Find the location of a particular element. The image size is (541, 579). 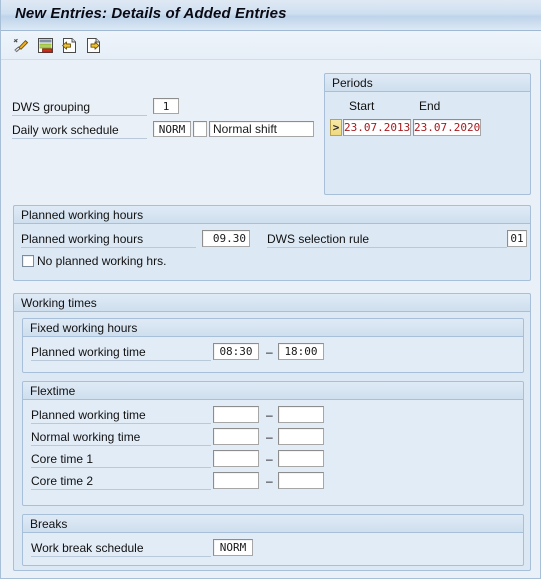

flextime-planned-working-time-from-input is located at coordinates (236, 414).